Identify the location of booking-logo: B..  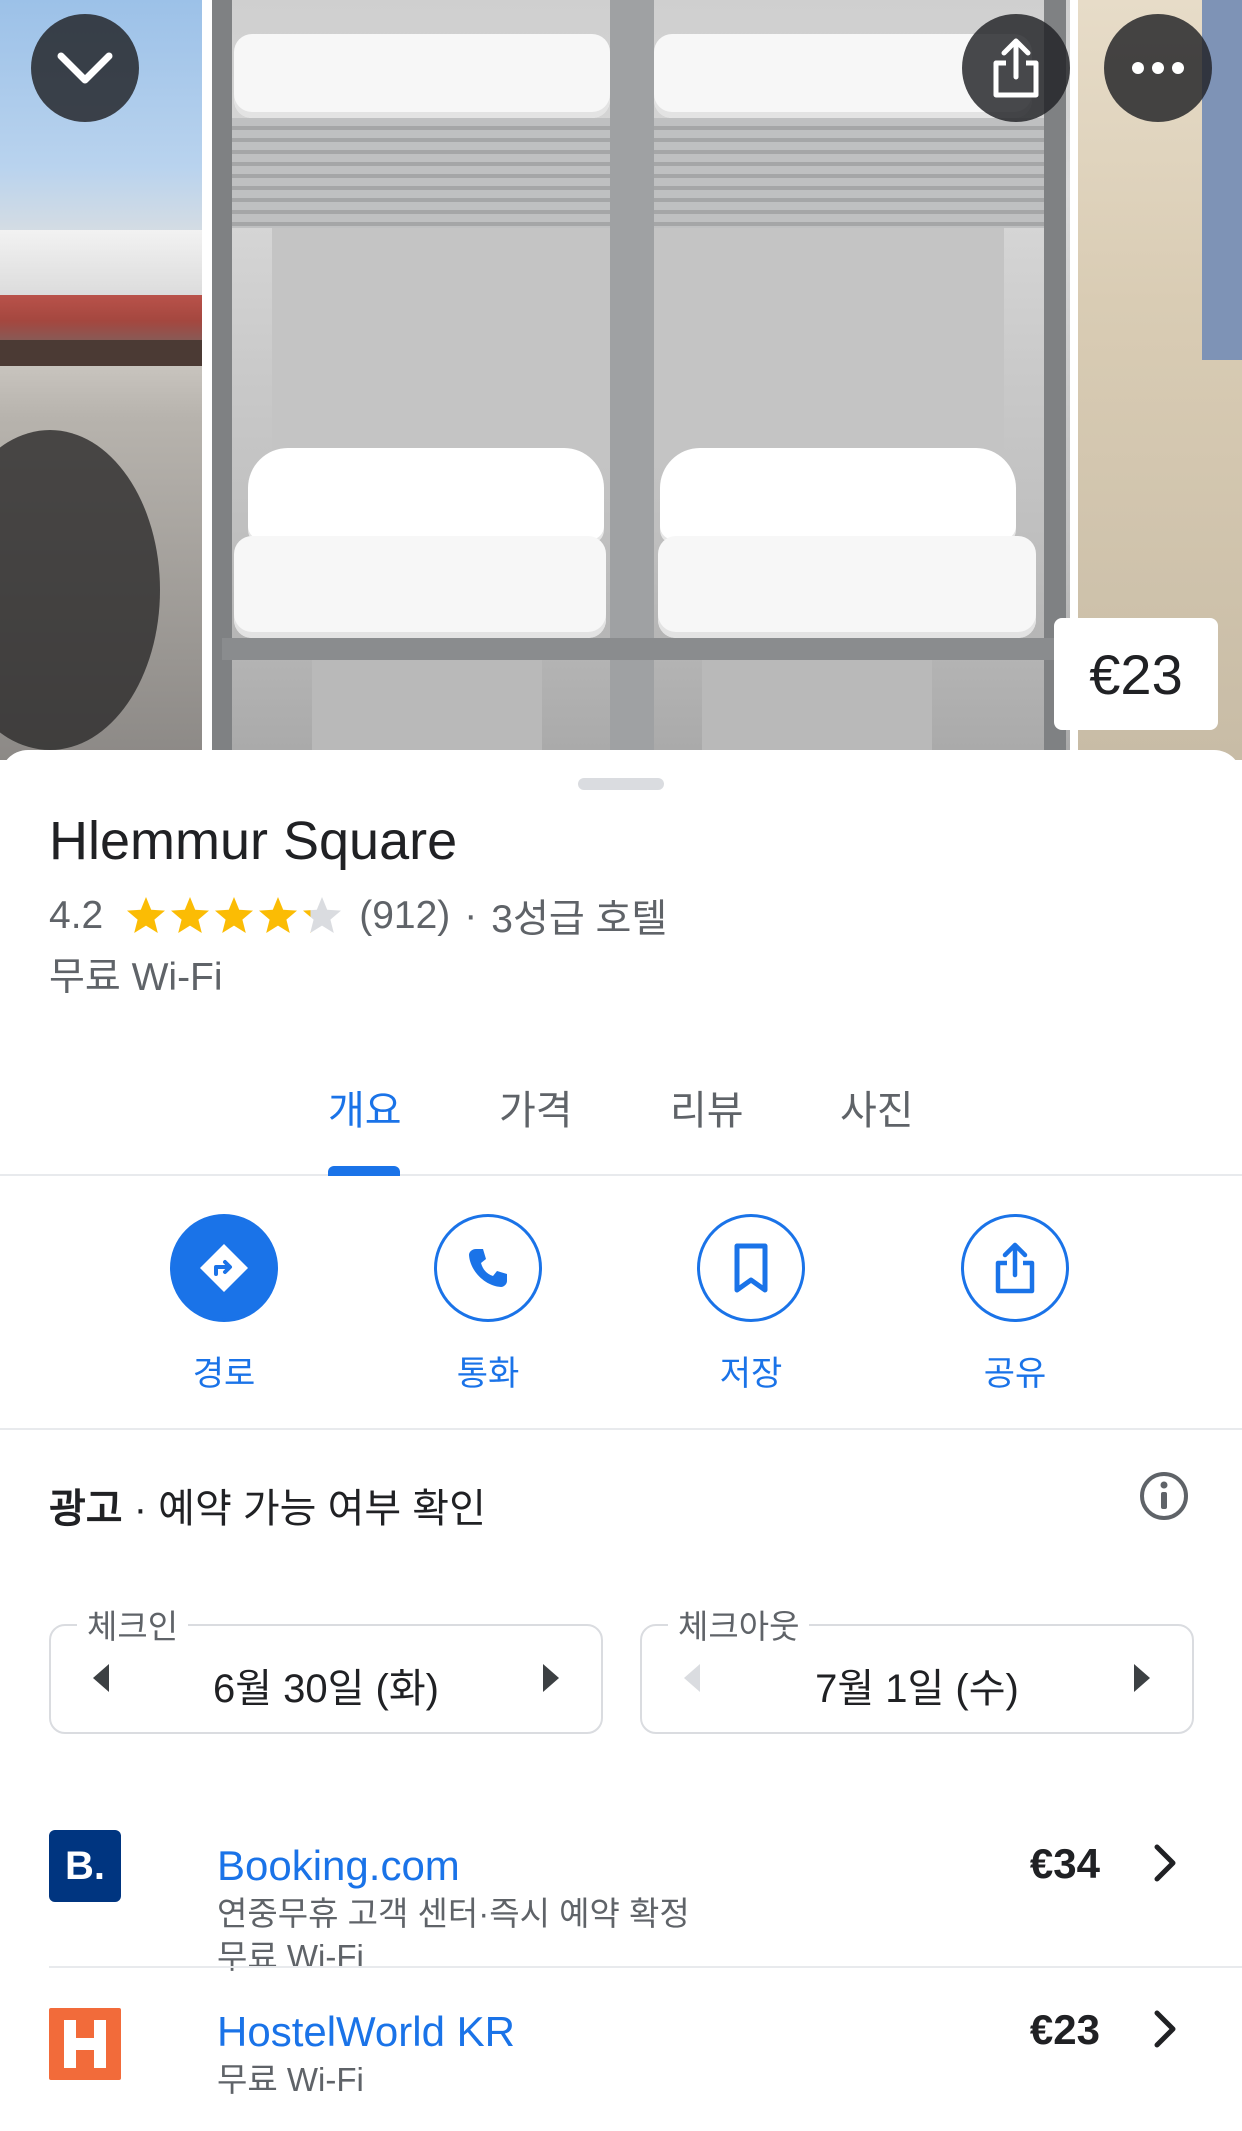
(85, 1866).